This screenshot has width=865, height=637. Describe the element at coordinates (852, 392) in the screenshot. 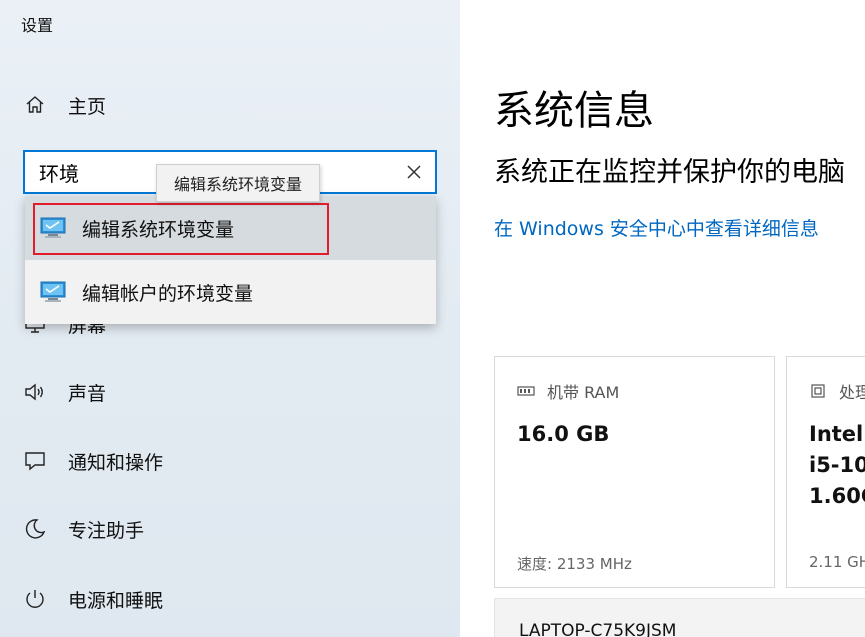

I see `processor-label: 处理` at that location.